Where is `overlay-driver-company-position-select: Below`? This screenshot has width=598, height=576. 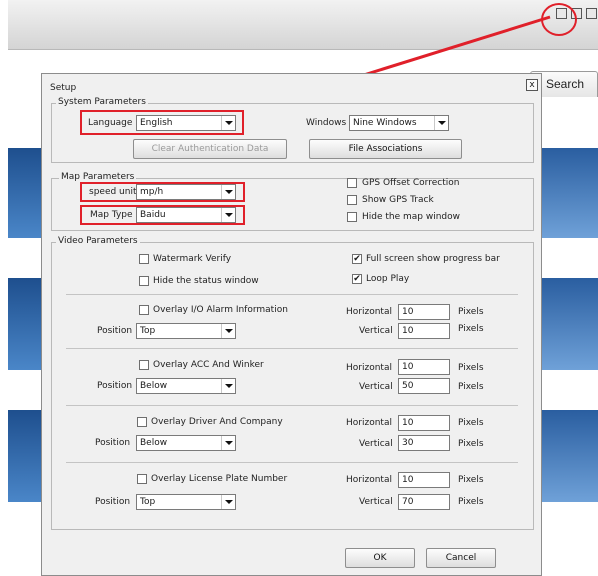 overlay-driver-company-position-select: Below is located at coordinates (186, 443).